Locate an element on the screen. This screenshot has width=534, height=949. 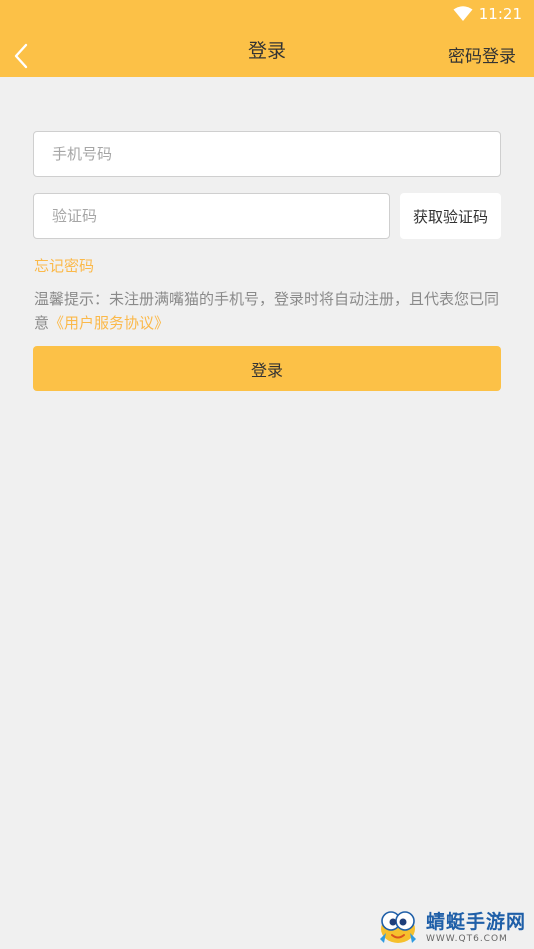
dragonfly-logo-icon is located at coordinates (397, 927).